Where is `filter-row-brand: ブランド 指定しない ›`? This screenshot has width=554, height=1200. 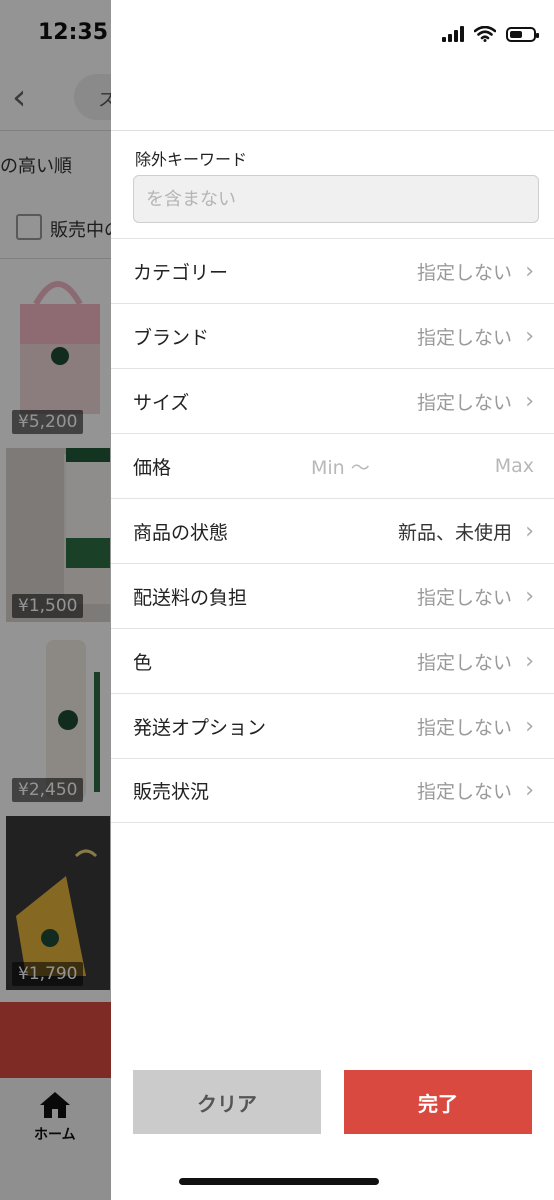
filter-row-brand: ブランド 指定しない › is located at coordinates (332, 335).